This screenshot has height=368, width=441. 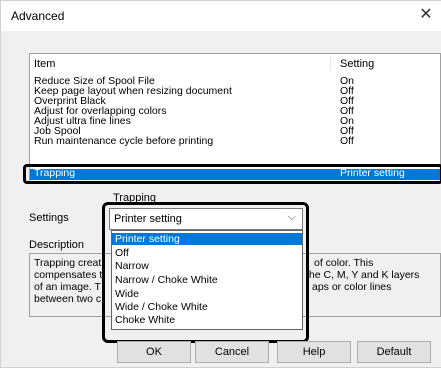 What do you see at coordinates (426, 15) in the screenshot?
I see `close-icon: ✕` at bounding box center [426, 15].